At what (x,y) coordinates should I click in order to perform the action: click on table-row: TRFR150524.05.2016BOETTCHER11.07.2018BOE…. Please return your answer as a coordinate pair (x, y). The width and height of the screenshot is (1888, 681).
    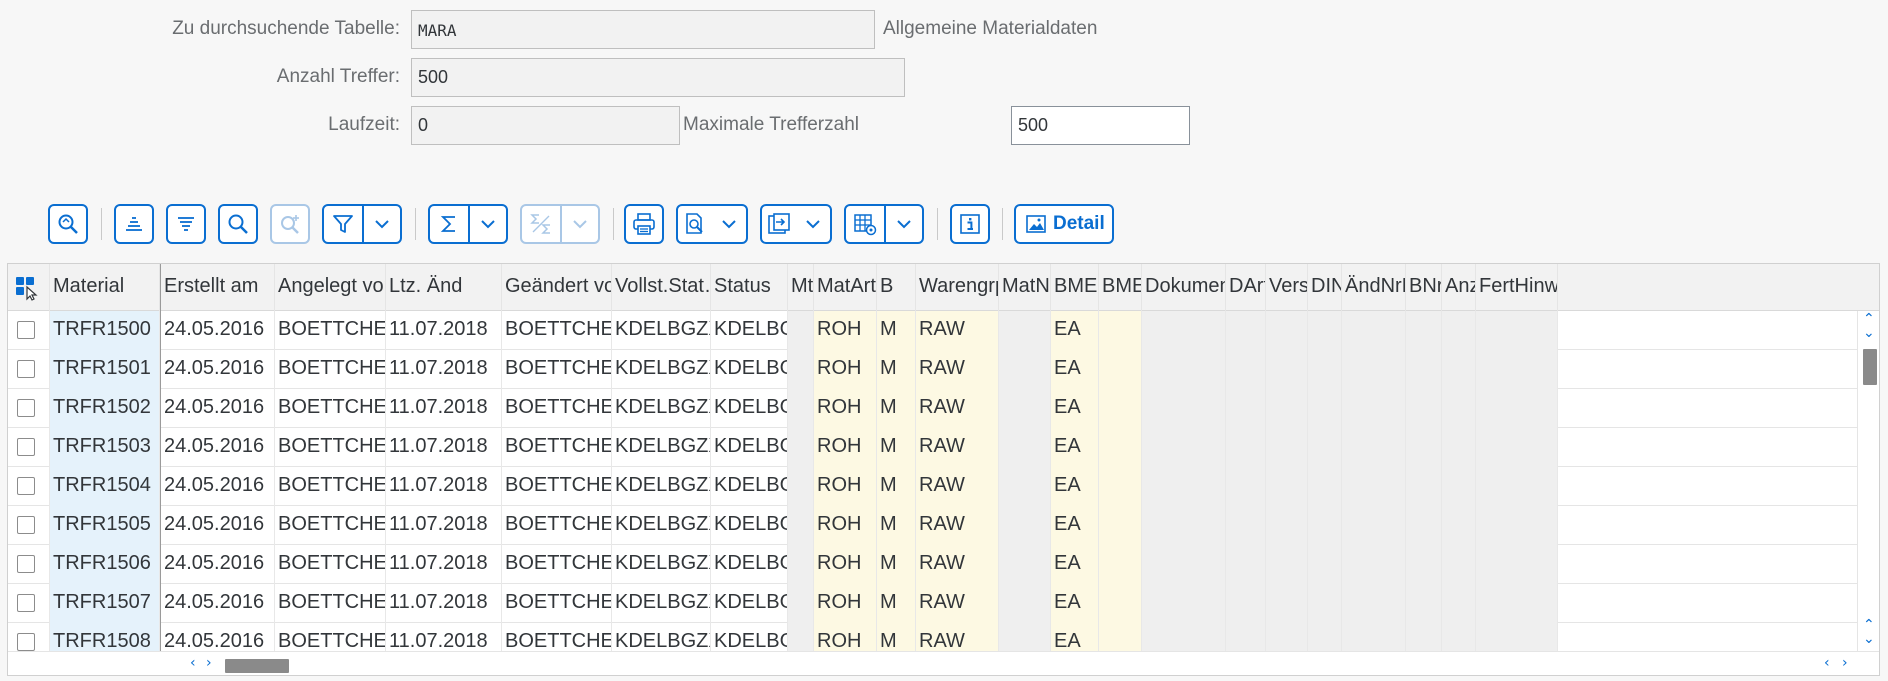
    Looking at the image, I should click on (933, 525).